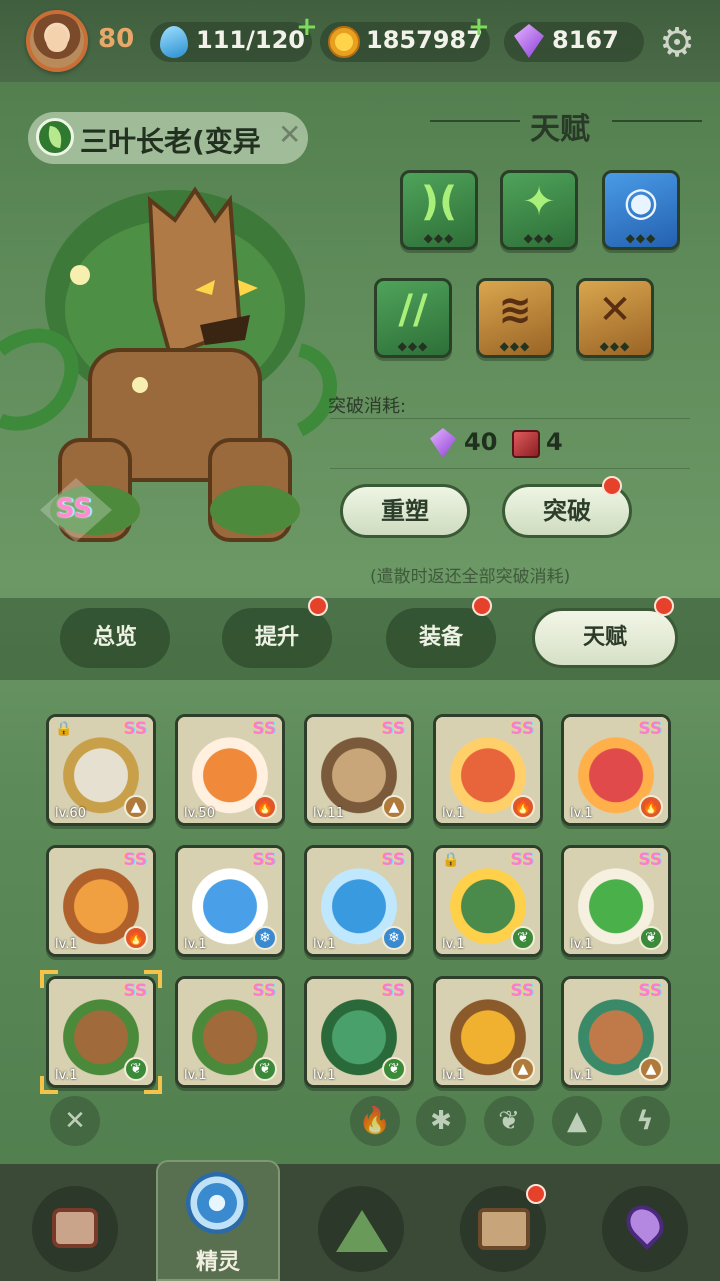 This screenshot has width=720, height=1281. Describe the element at coordinates (605, 638) in the screenshot. I see `tab-4: 天赋` at that location.